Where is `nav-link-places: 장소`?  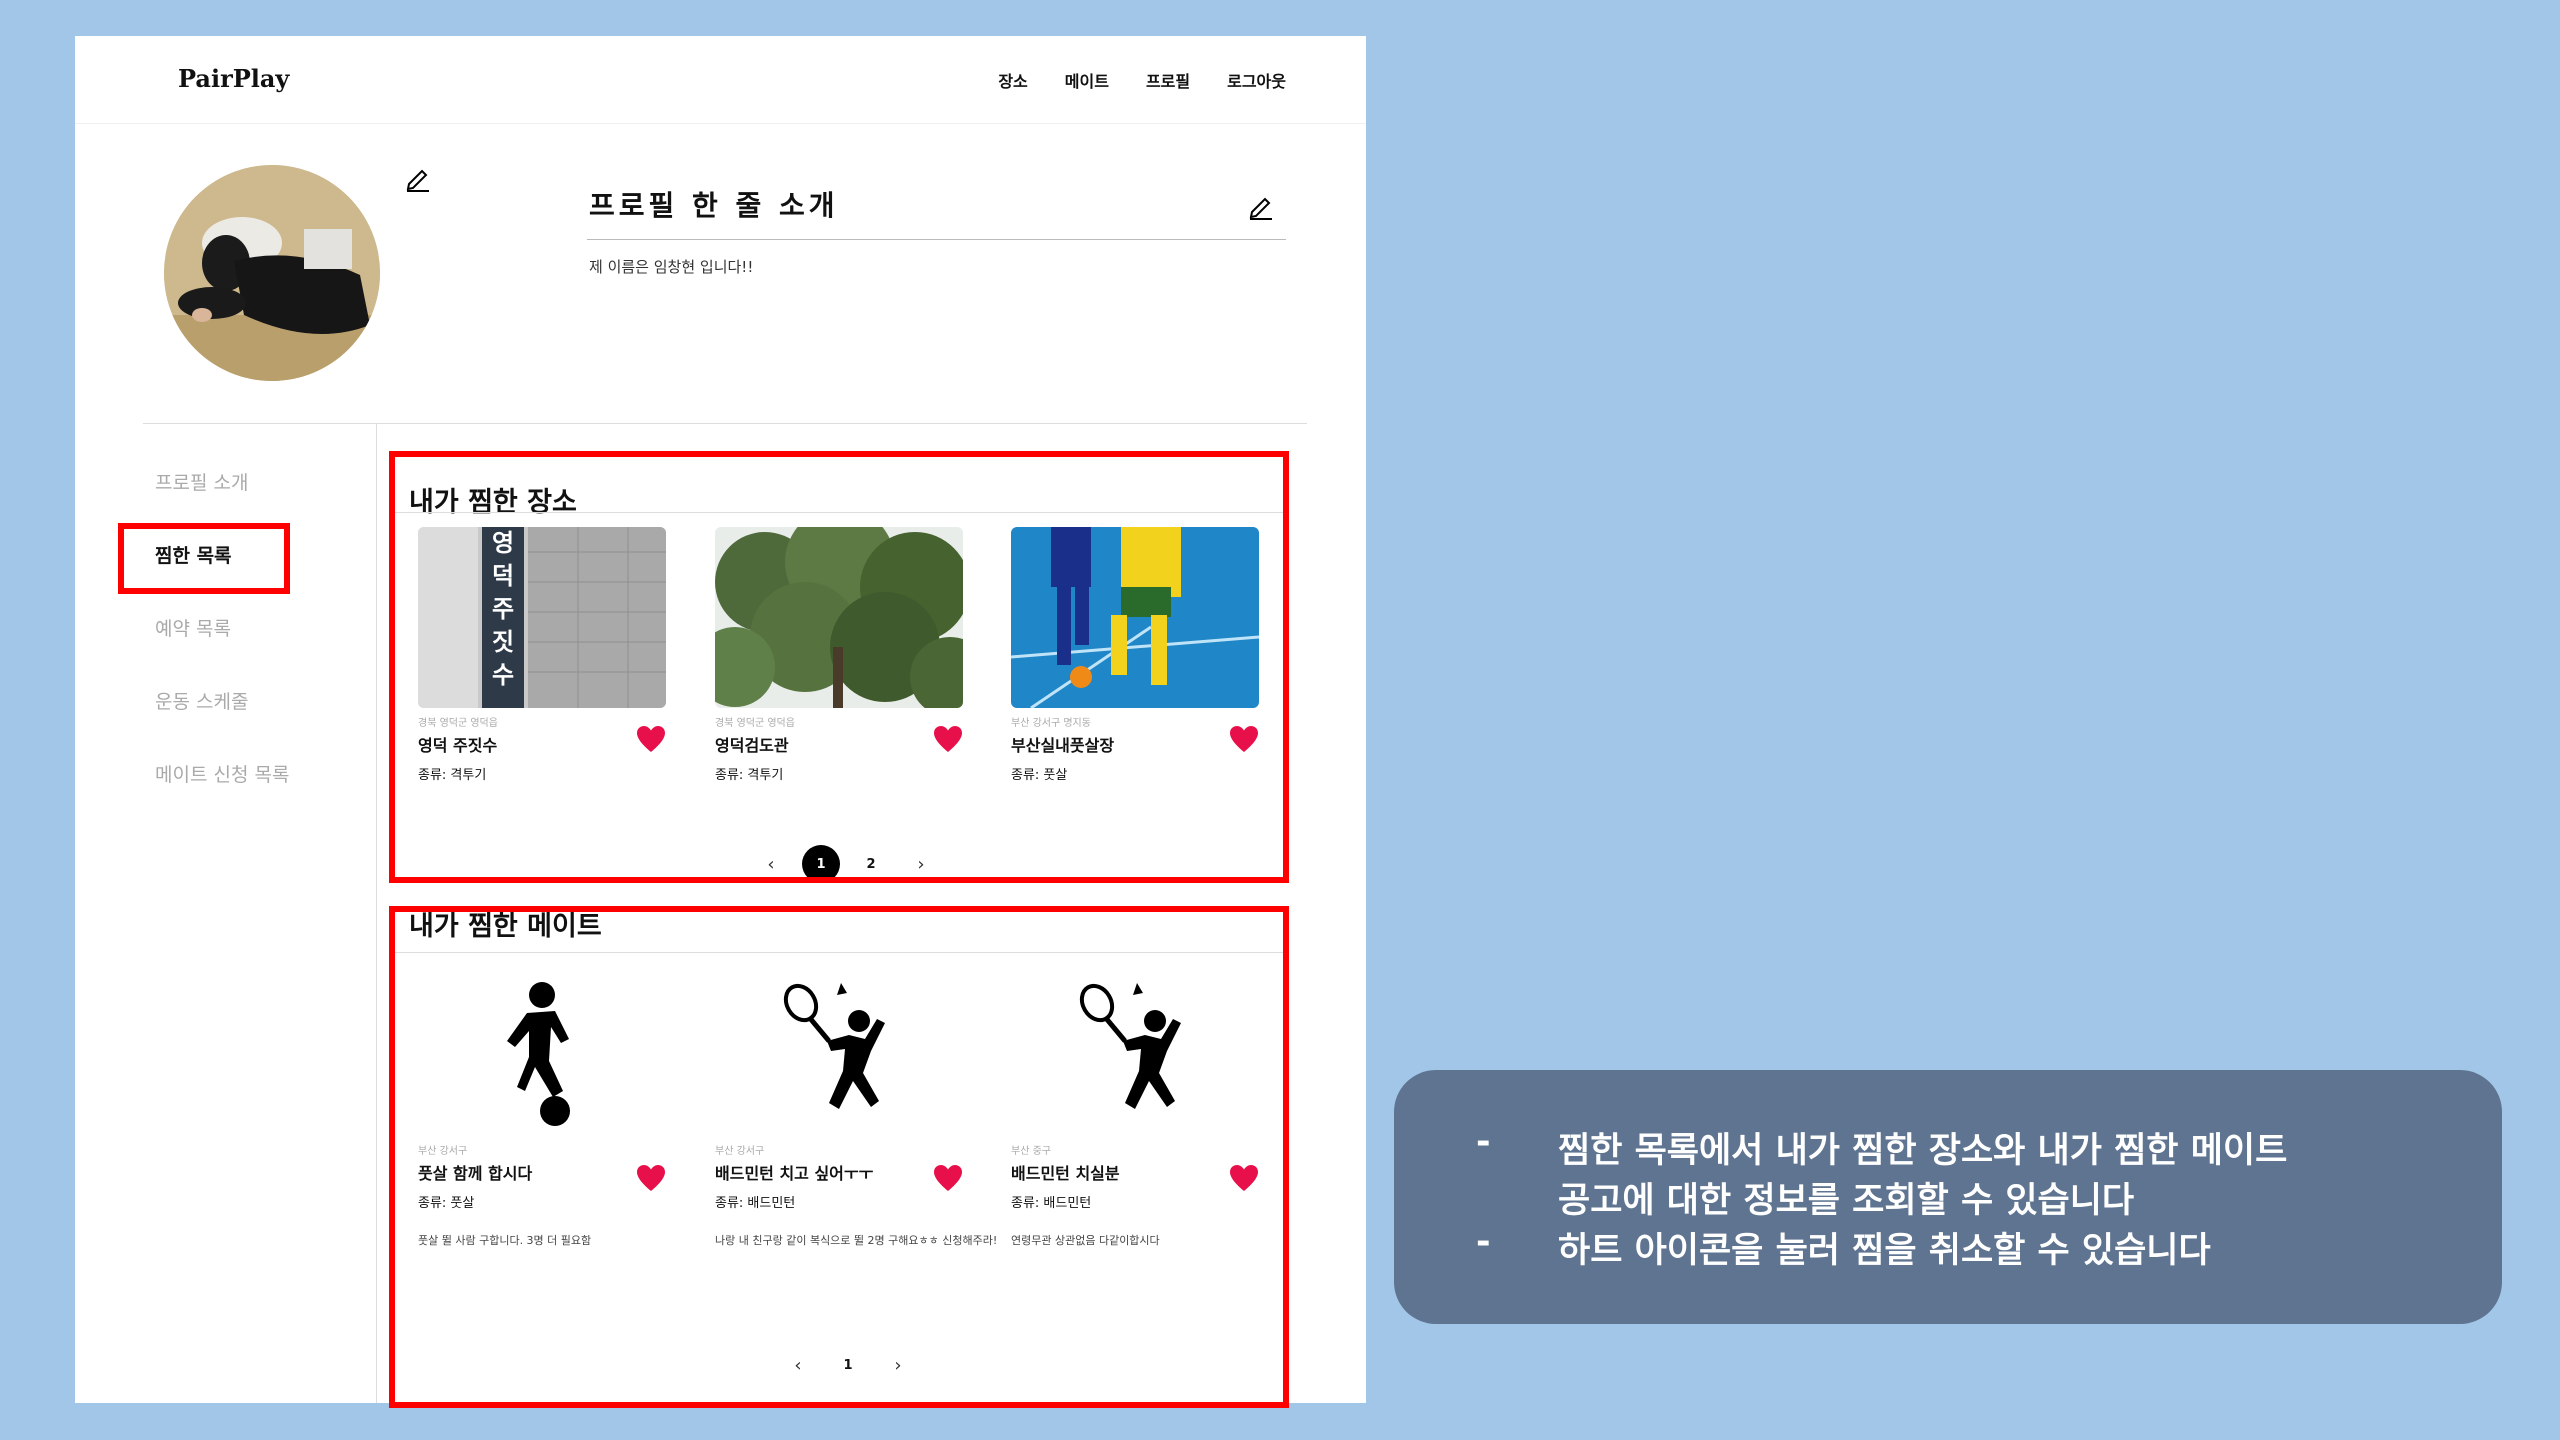
nav-link-places: 장소 is located at coordinates (1012, 80).